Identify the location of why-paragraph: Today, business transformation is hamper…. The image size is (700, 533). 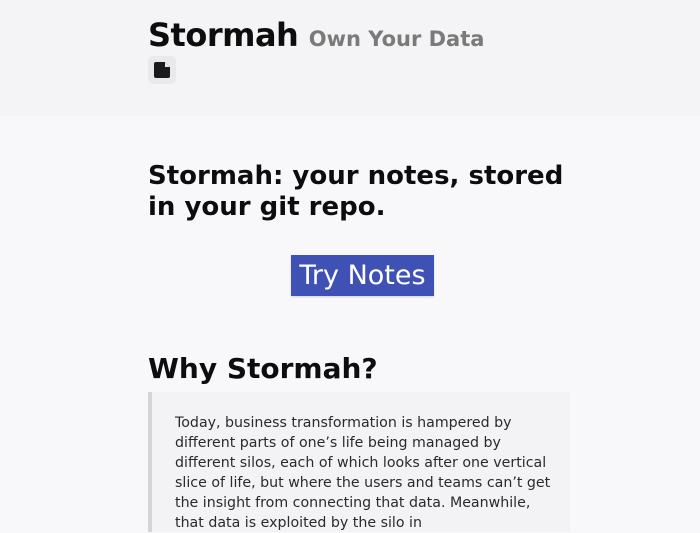
(363, 473).